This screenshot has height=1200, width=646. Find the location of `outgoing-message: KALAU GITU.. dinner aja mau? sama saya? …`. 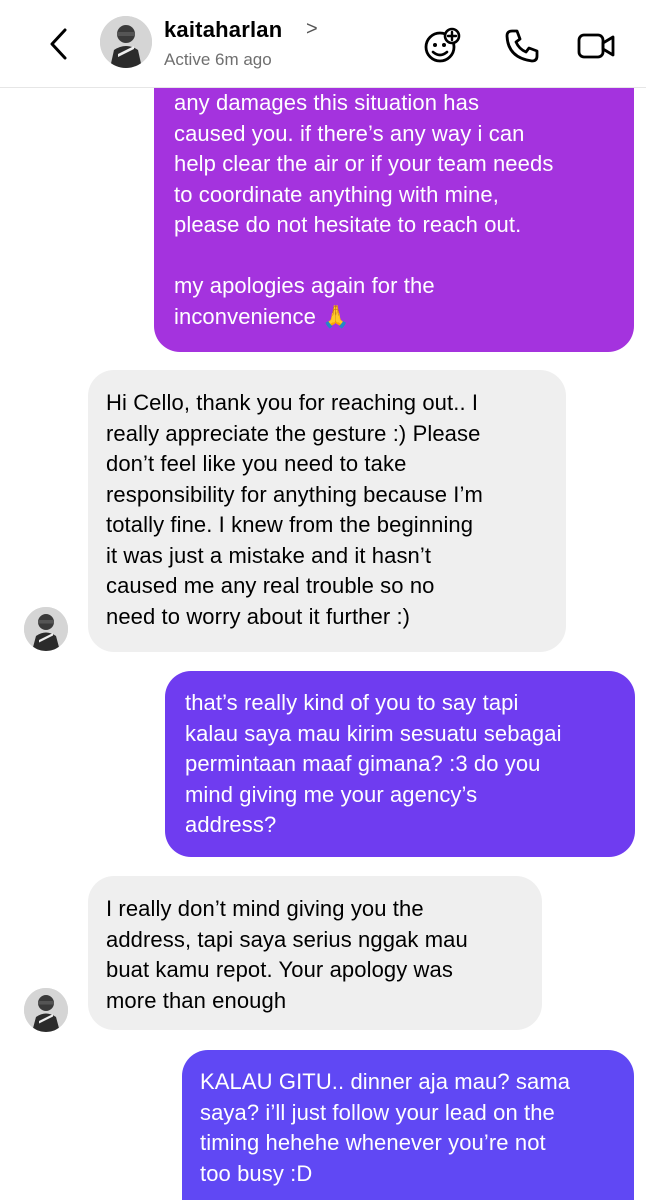

outgoing-message: KALAU GITU.. dinner aja mau? sama saya? … is located at coordinates (408, 1125).